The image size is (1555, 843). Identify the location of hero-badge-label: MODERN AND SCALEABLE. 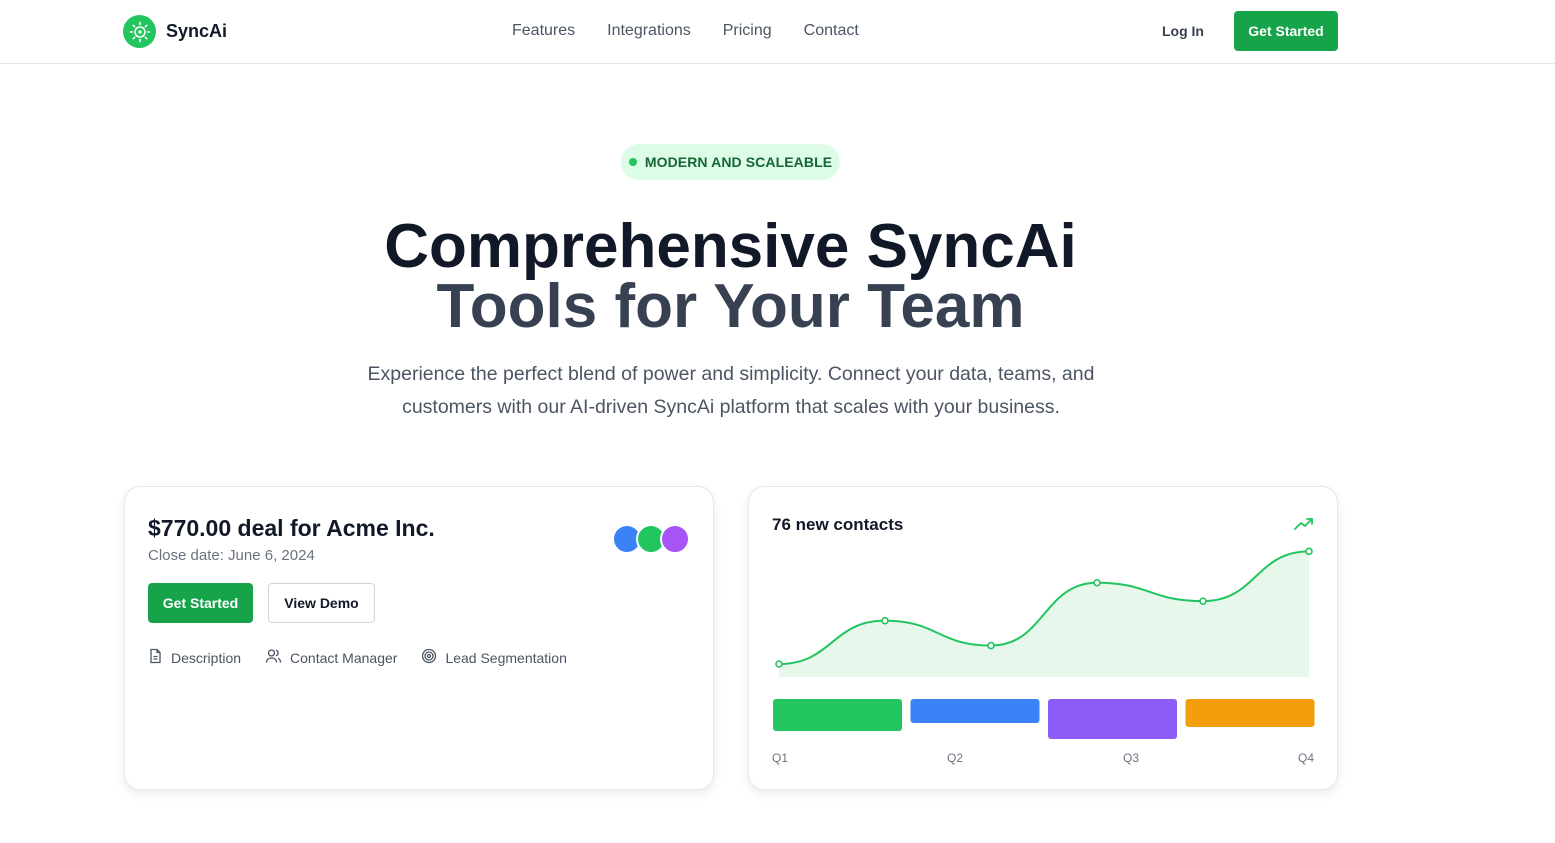
(738, 162).